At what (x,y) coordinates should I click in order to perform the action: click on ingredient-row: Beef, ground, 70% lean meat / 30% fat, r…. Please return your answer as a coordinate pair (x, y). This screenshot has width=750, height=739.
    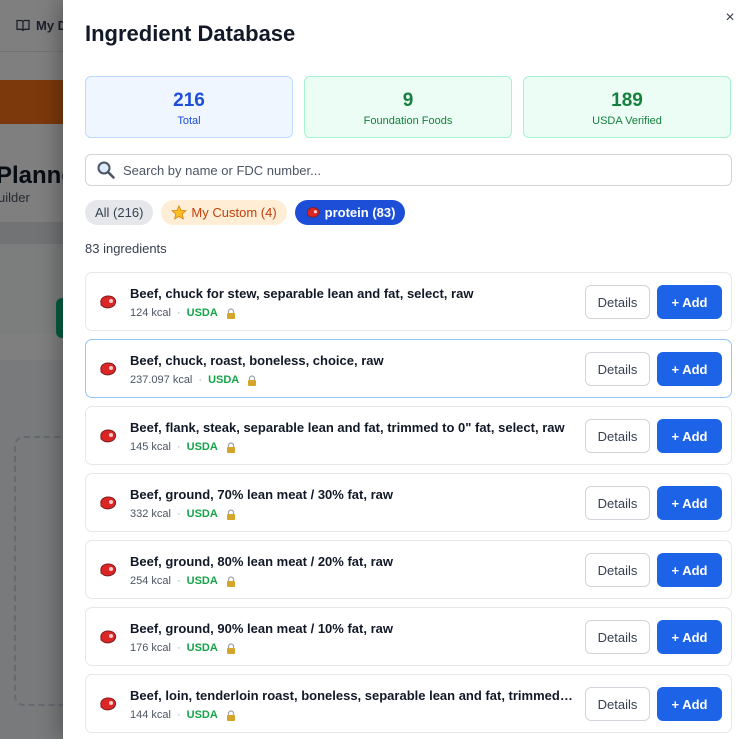
    Looking at the image, I should click on (408, 502).